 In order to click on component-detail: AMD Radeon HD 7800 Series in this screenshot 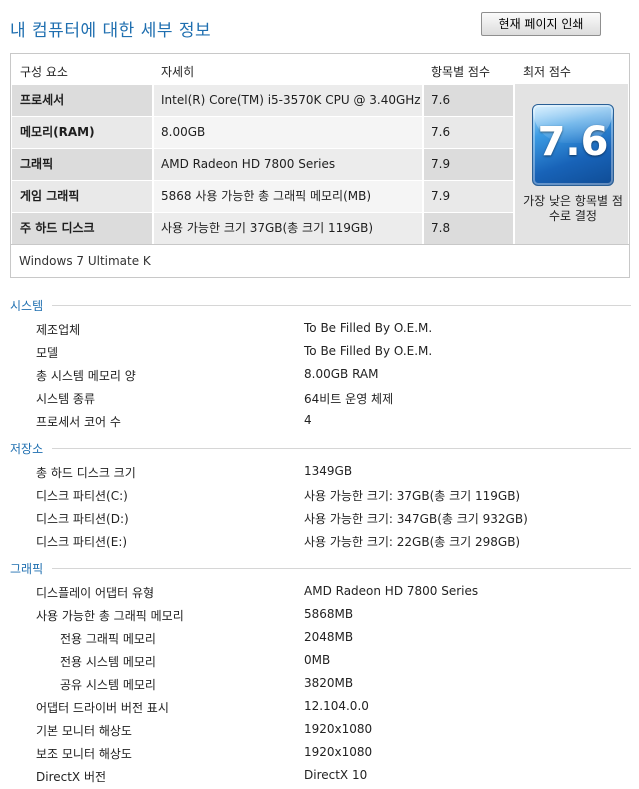, I will do `click(288, 164)`.